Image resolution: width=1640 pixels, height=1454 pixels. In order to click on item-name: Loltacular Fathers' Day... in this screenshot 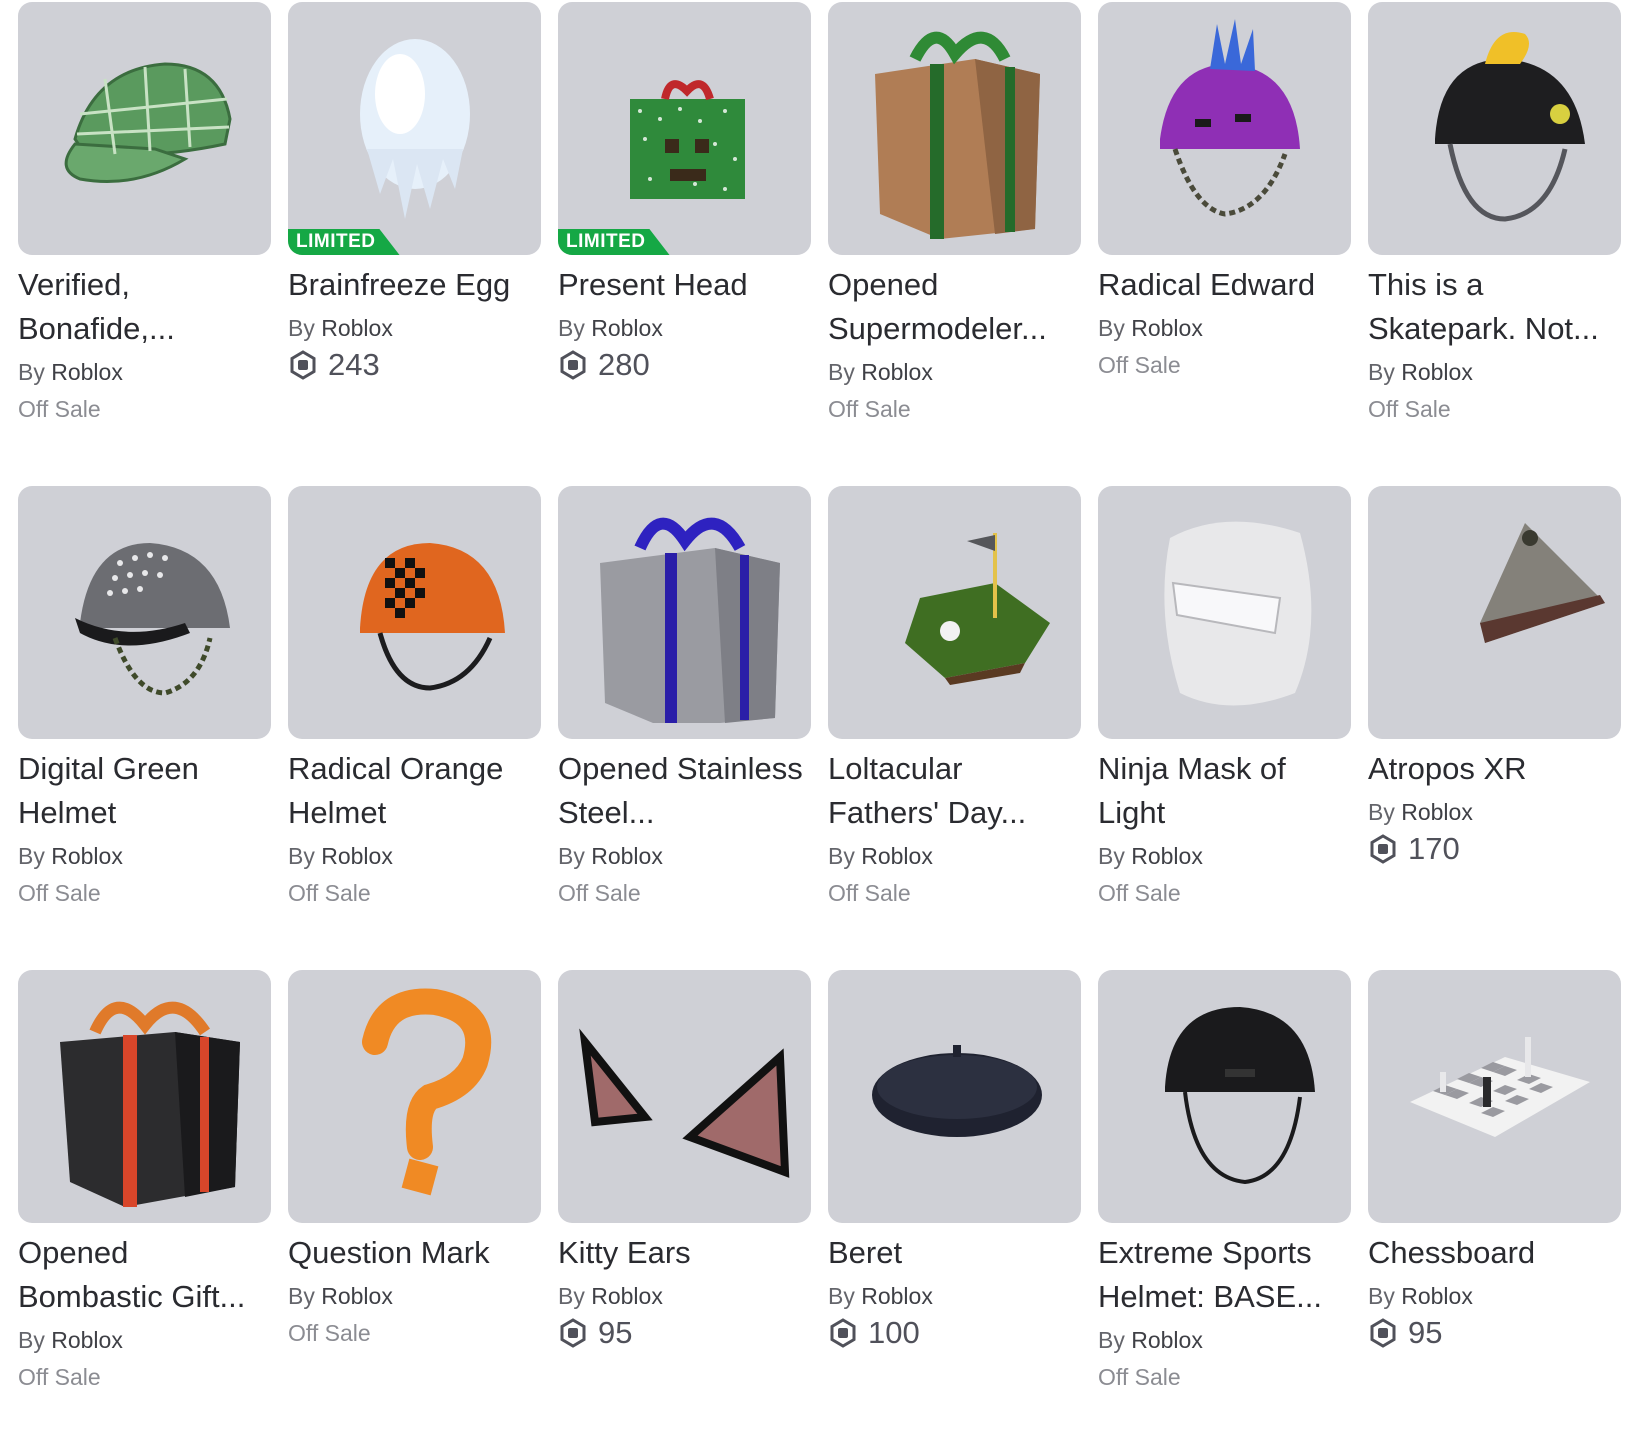, I will do `click(954, 791)`.